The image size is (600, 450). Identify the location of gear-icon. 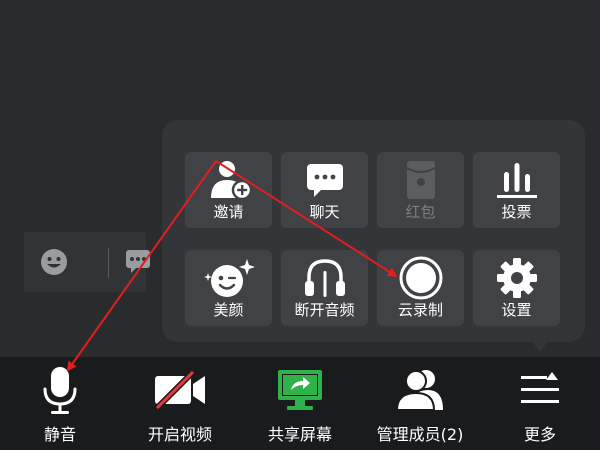
(516, 278).